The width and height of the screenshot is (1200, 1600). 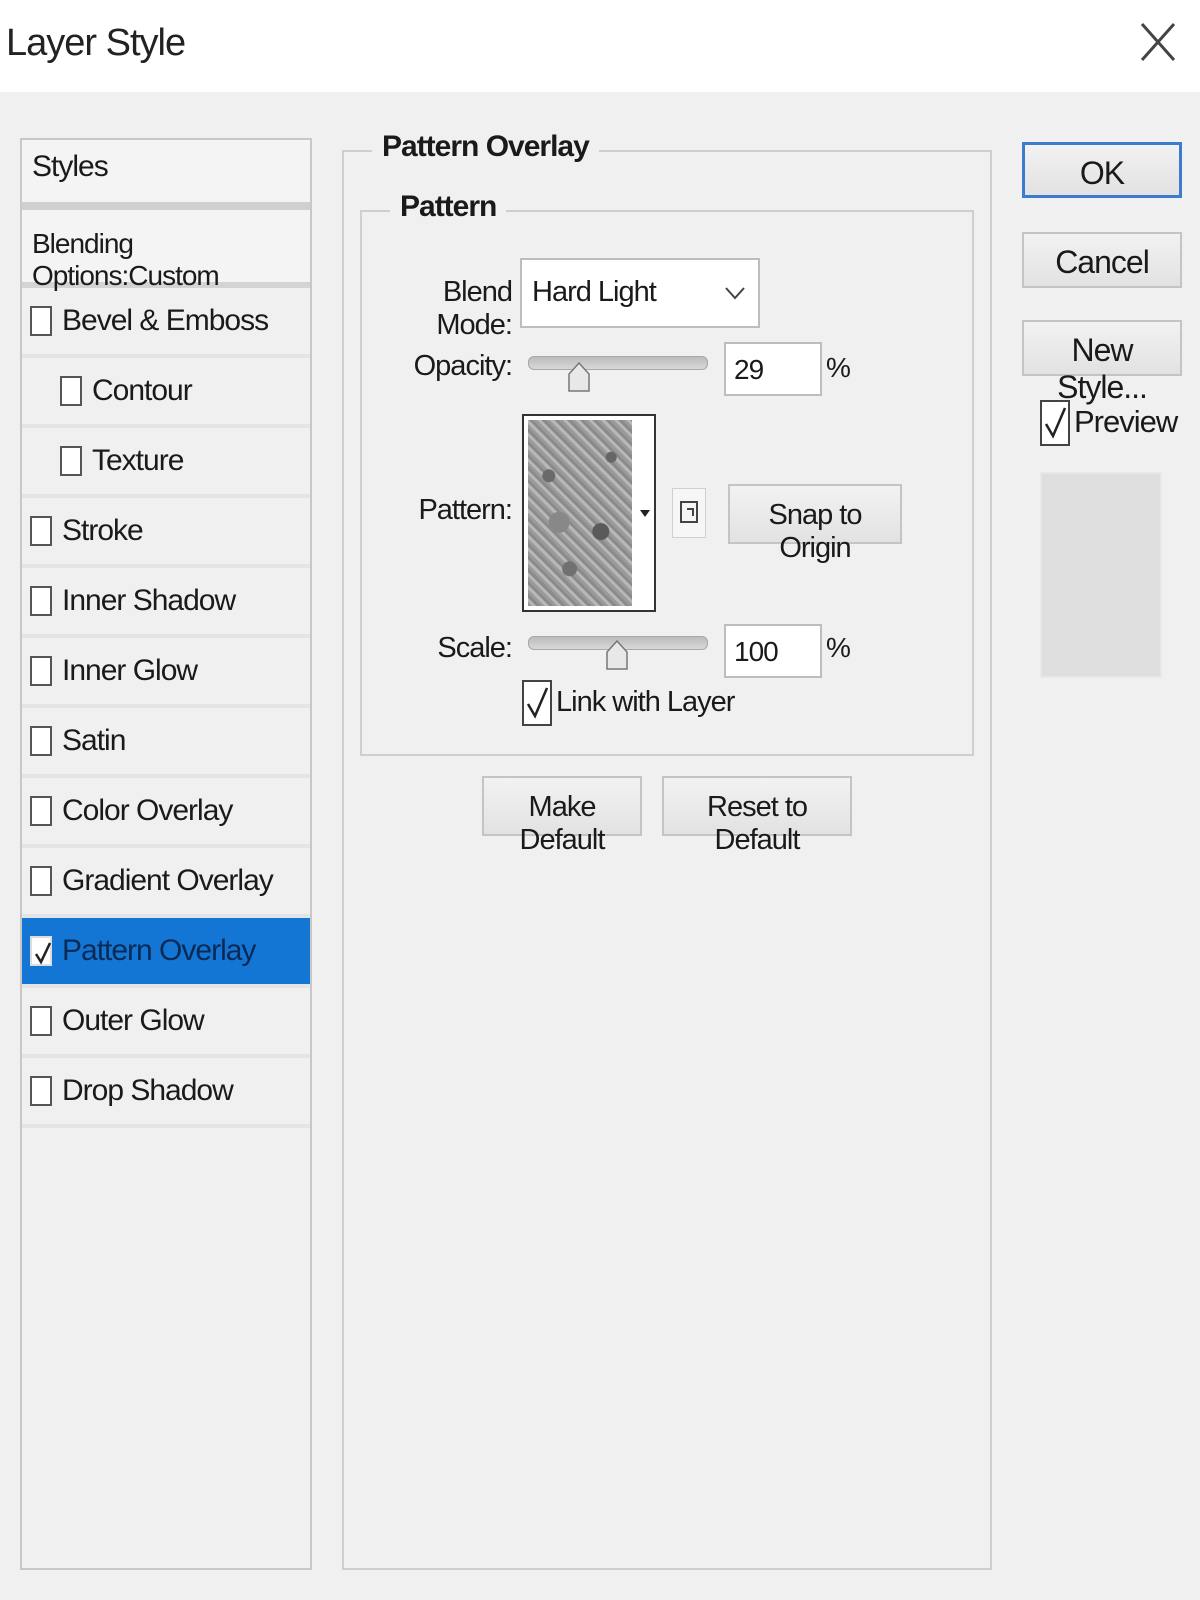 I want to click on style-item-label: Gradient Overlay, so click(x=168, y=880).